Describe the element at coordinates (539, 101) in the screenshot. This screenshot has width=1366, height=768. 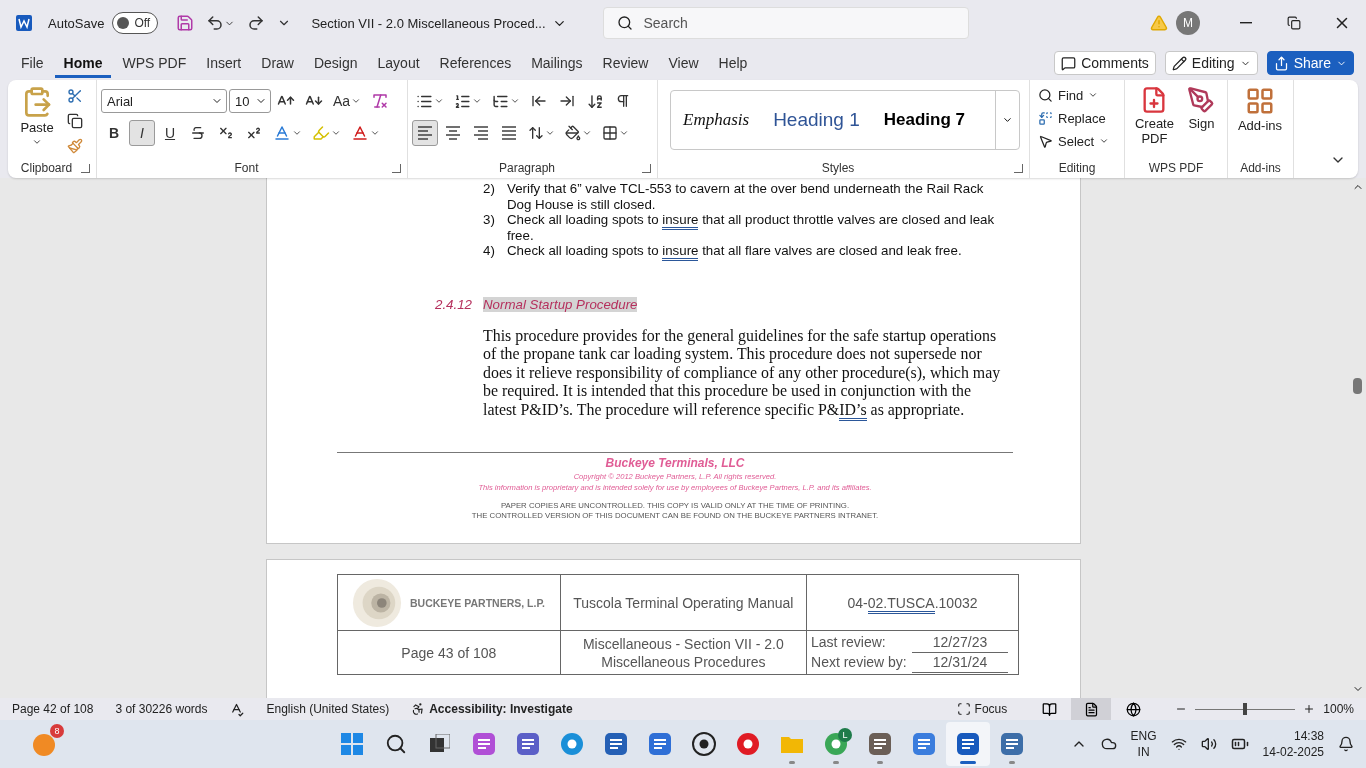
I see `decrease-indent-icon` at that location.